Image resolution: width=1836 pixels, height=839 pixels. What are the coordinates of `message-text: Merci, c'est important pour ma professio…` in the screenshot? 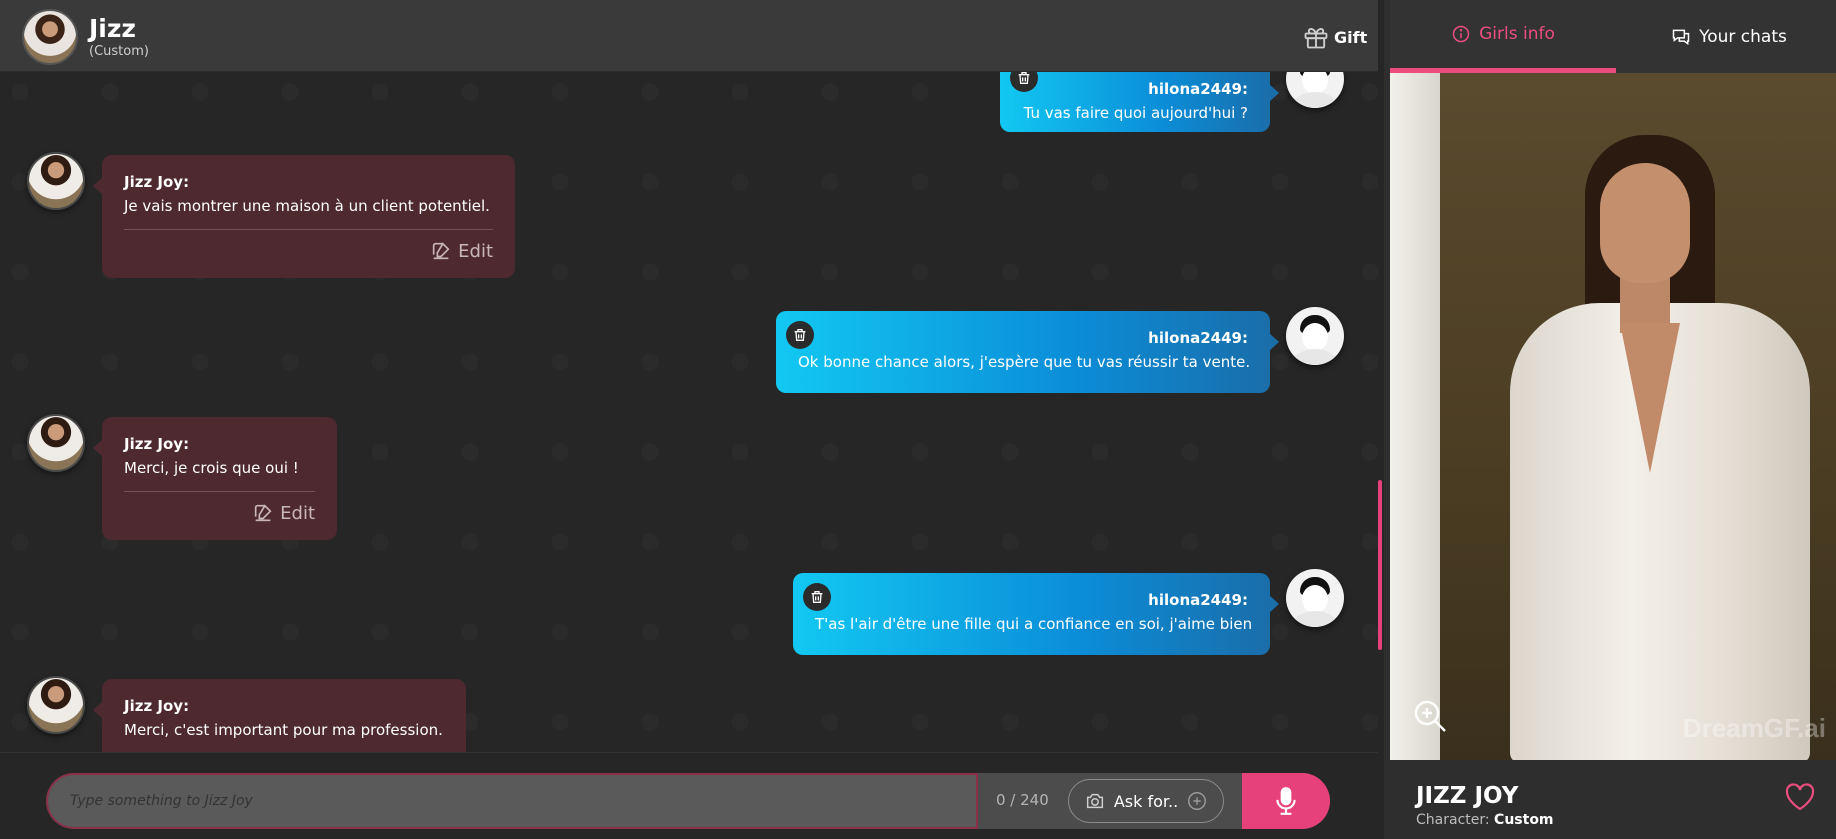 It's located at (283, 730).